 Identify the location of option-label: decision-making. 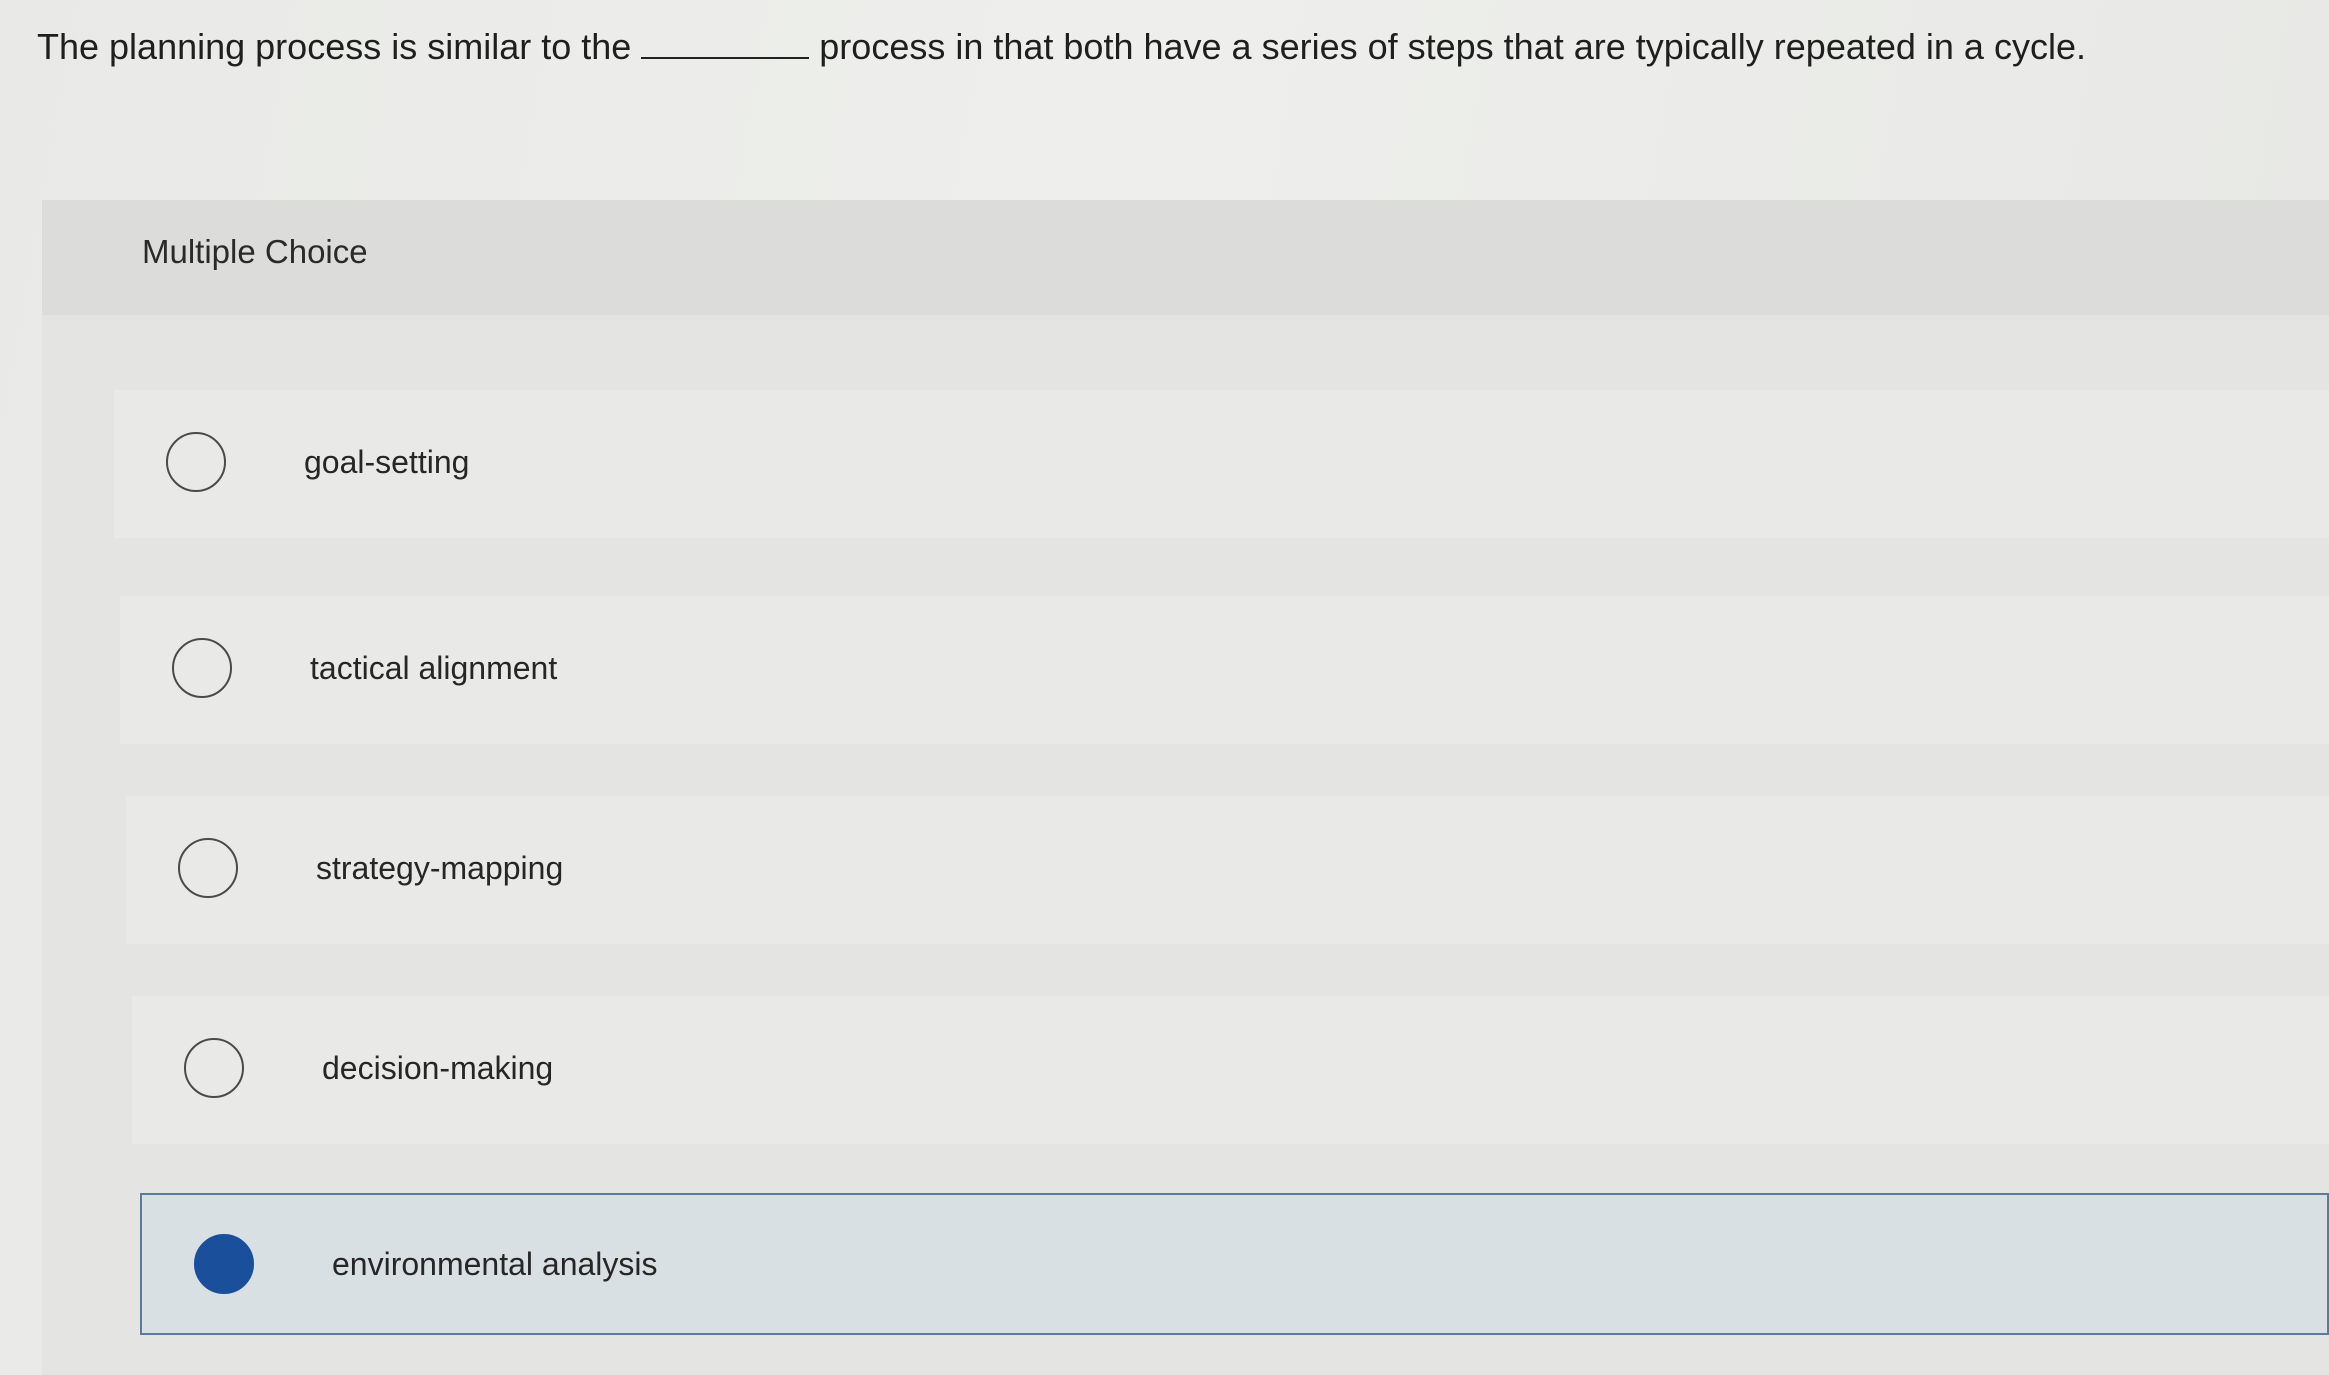
(438, 1068).